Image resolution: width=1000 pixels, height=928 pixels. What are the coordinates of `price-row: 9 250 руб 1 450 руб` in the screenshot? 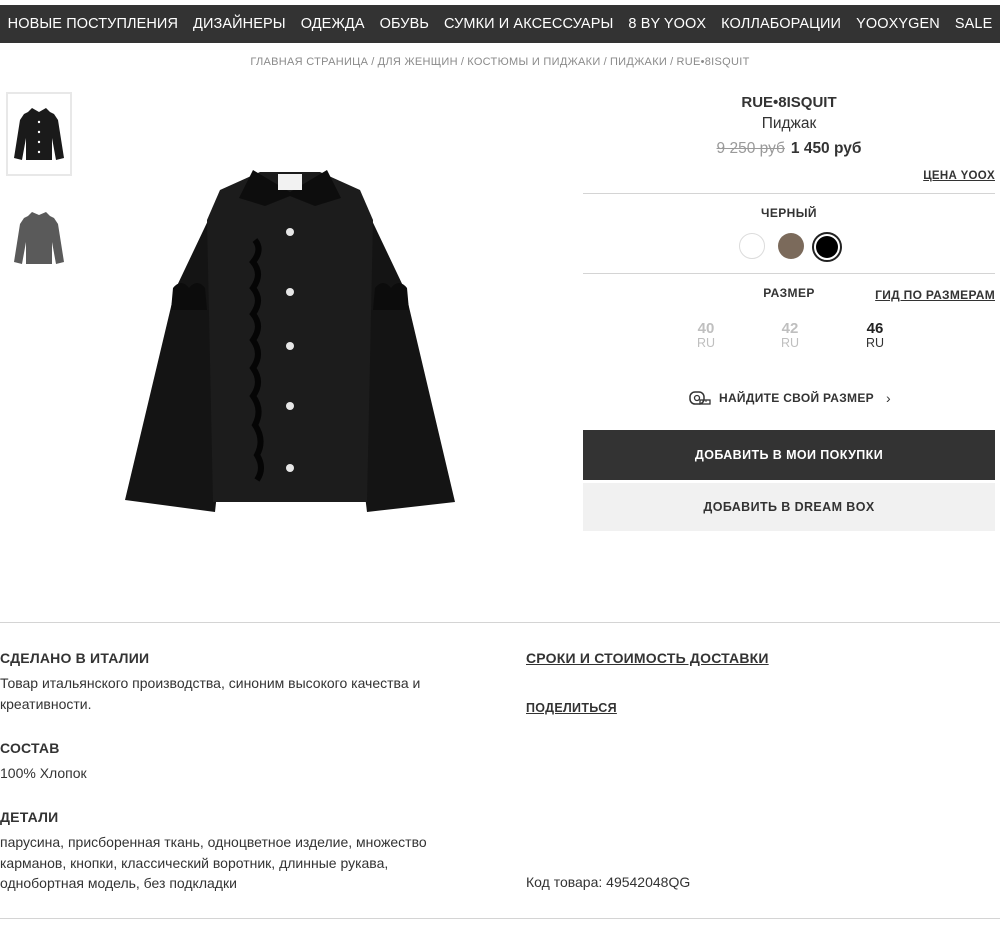 It's located at (789, 149).